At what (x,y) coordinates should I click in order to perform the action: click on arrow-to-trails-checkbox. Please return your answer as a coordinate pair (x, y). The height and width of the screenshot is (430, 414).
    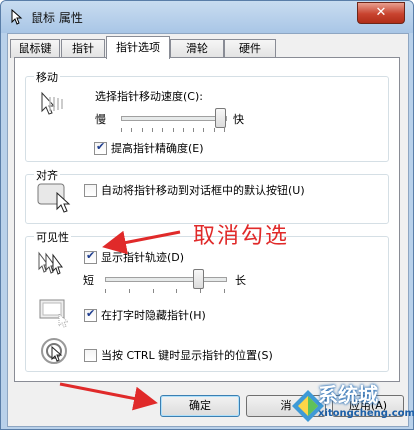
    Looking at the image, I should click on (141, 242).